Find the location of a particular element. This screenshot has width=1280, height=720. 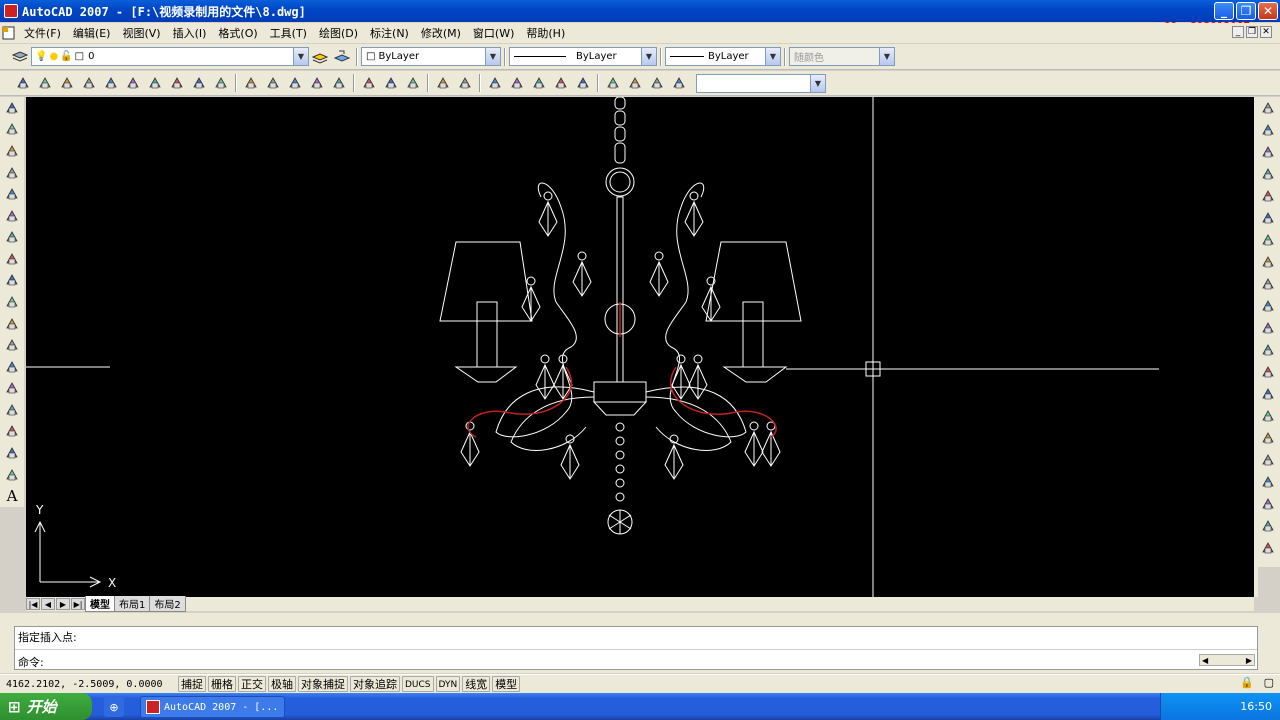

lineweight-dropdown: ByLayer ▼ is located at coordinates (723, 56).